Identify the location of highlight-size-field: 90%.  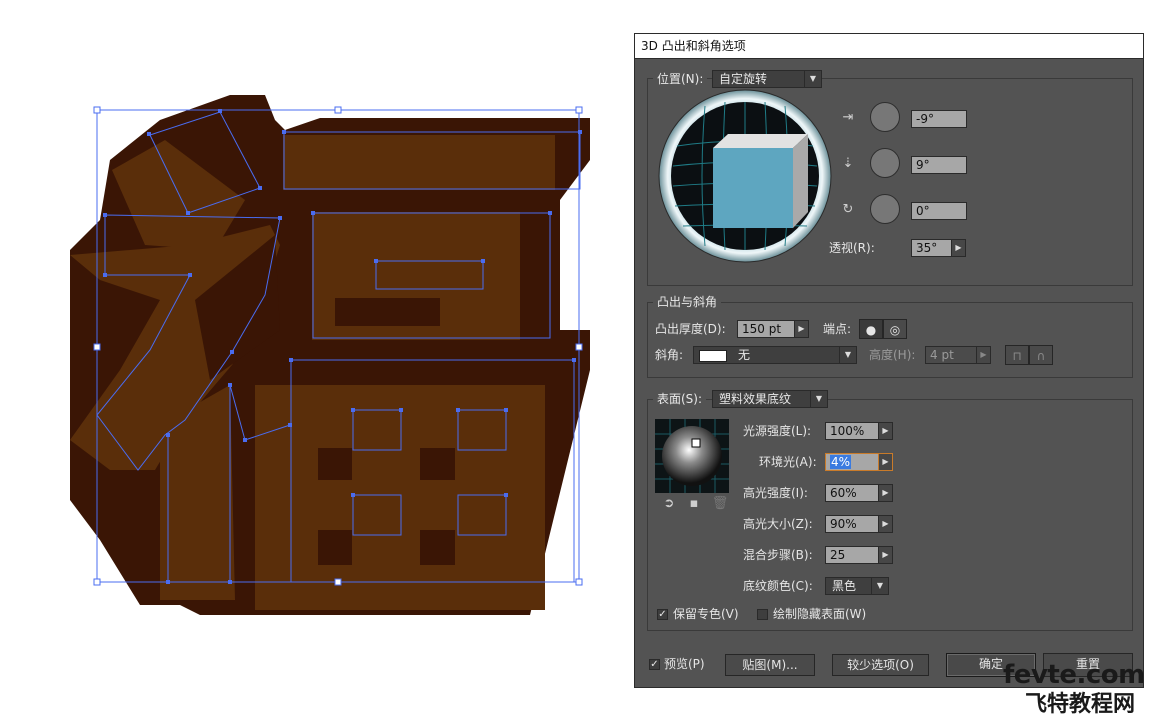
(852, 524).